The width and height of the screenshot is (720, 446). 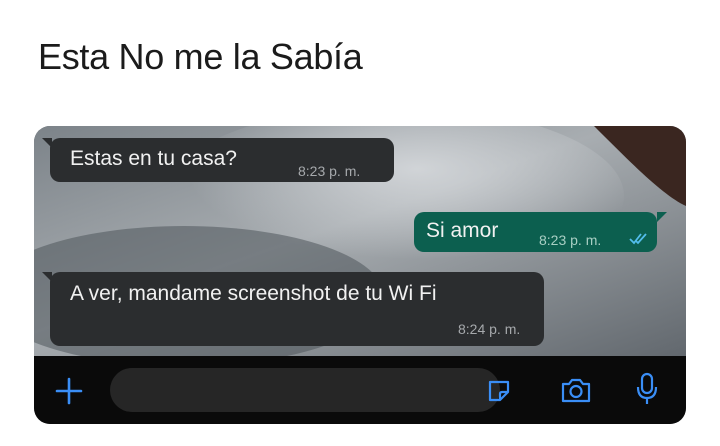 I want to click on camera-icon, so click(x=576, y=390).